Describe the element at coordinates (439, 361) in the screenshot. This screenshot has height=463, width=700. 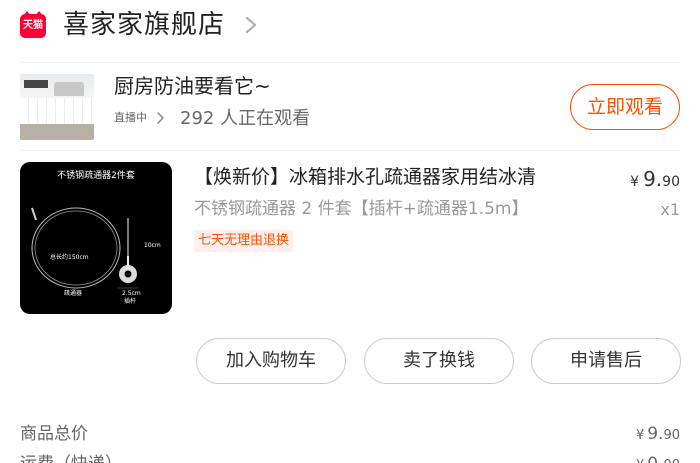
I see `resell-button: 卖了换钱` at that location.